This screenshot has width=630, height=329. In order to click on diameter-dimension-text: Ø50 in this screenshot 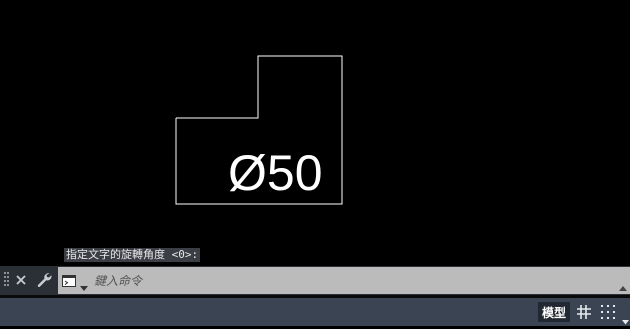, I will do `click(275, 173)`.